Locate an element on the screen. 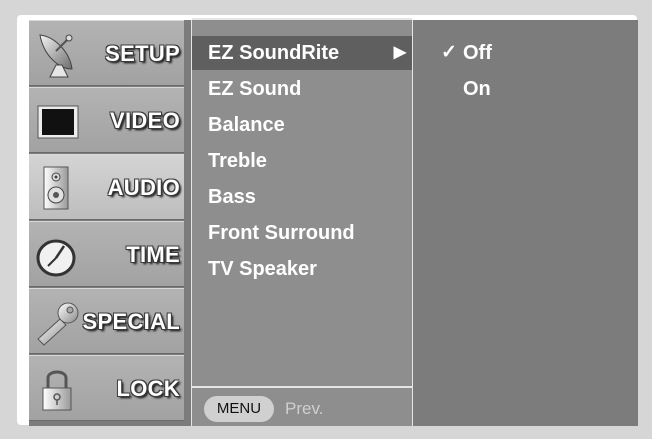  submenu-item-treble: Treble is located at coordinates (302, 161).